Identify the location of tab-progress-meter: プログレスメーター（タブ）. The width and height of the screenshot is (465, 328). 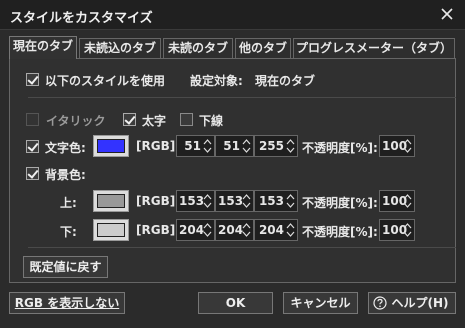
(374, 48).